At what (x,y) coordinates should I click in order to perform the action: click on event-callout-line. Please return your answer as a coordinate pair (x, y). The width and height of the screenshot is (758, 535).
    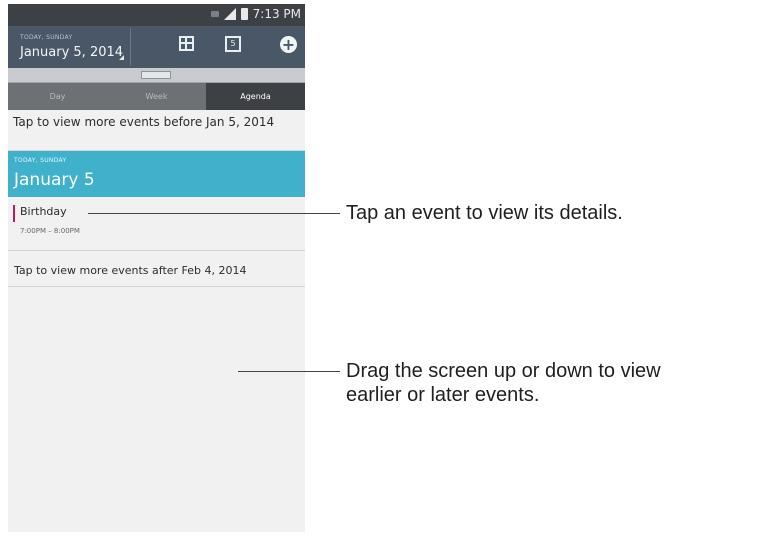
    Looking at the image, I should click on (214, 213).